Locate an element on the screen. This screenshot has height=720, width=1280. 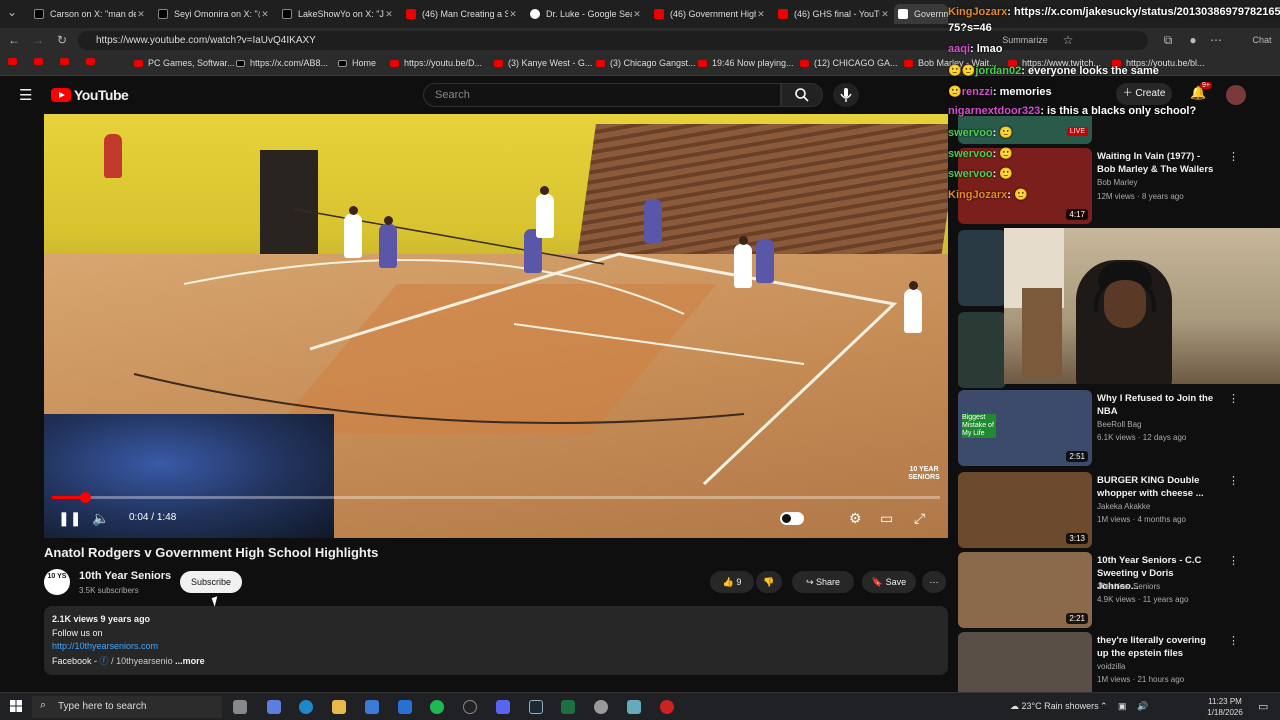
browser-tab: Dr. Luke - Google Search✕ is located at coordinates (586, 14).